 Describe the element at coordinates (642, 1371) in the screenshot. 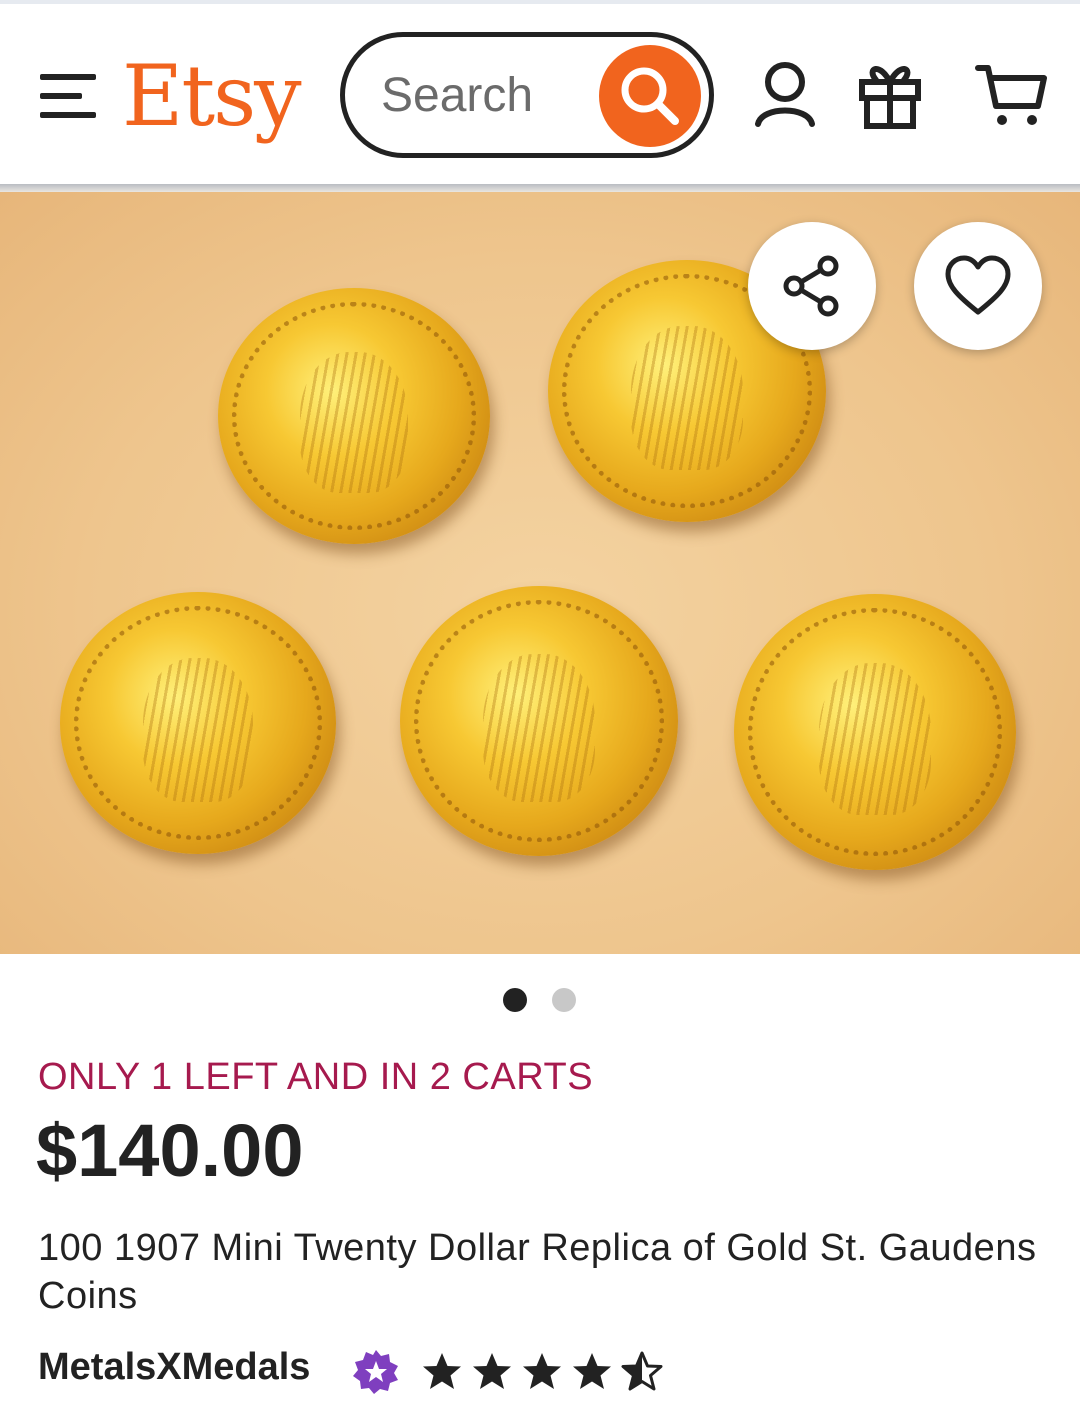

I see `half-star-icon` at that location.